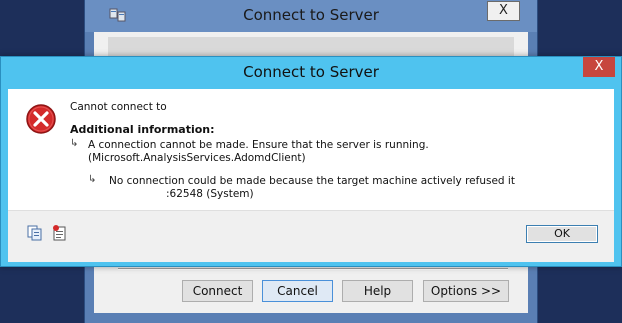  I want to click on background-window-title: Connect to Server, so click(311, 15).